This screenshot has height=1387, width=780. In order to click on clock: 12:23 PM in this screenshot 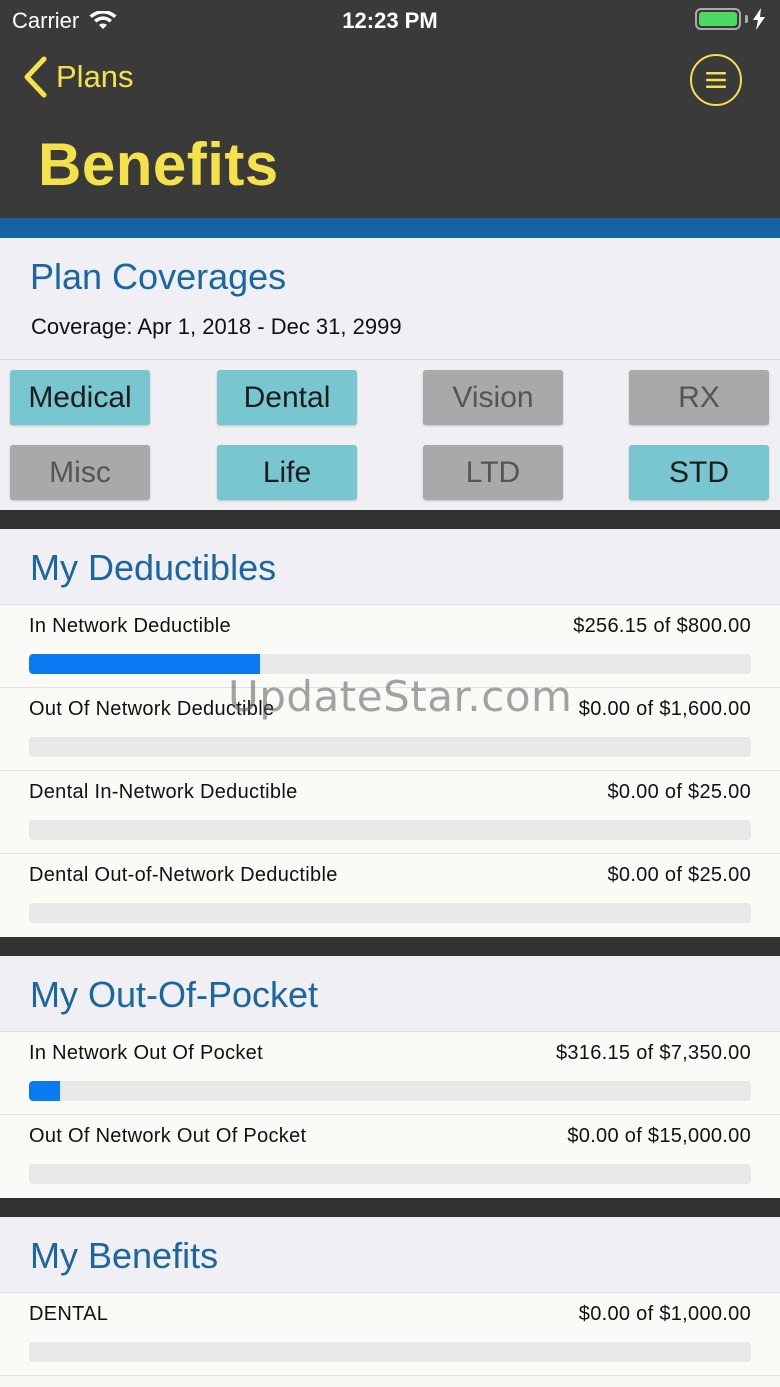, I will do `click(390, 20)`.